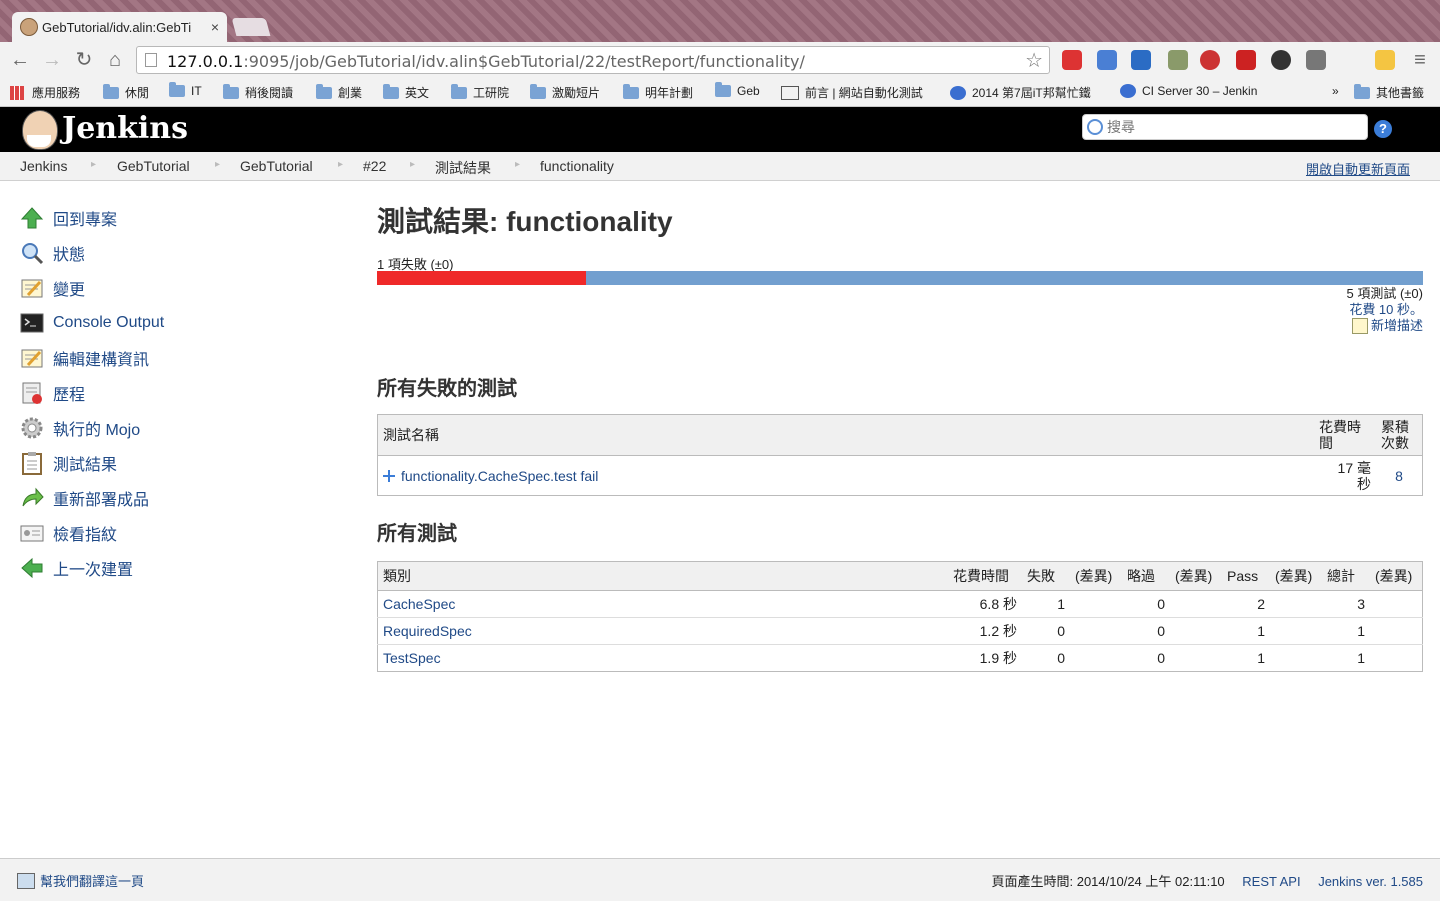 This screenshot has height=901, width=1440. Describe the element at coordinates (170, 427) in the screenshot. I see `task-executed-mojos: 執行的 Mojo` at that location.